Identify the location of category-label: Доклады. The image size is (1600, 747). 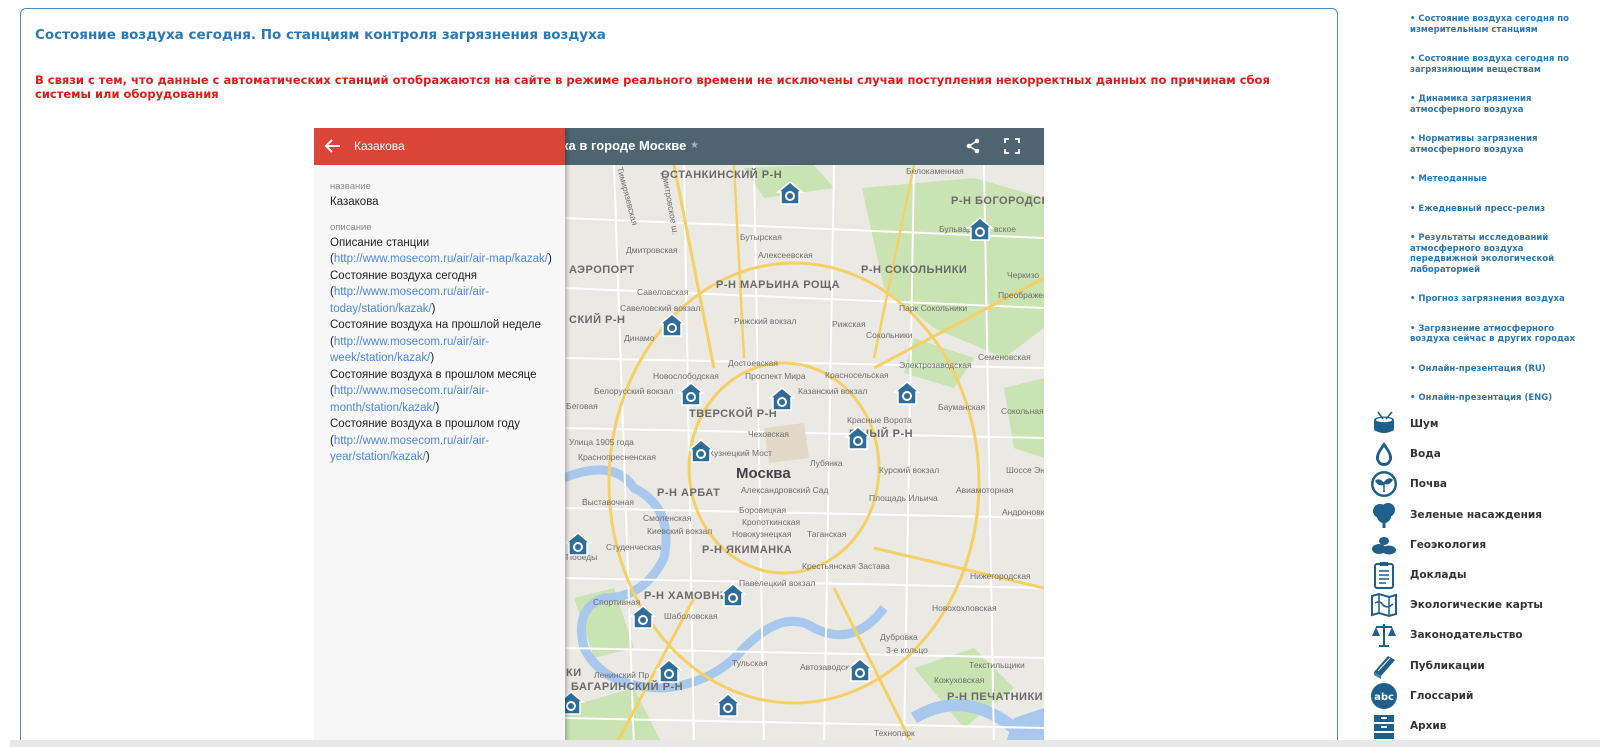
(1438, 574).